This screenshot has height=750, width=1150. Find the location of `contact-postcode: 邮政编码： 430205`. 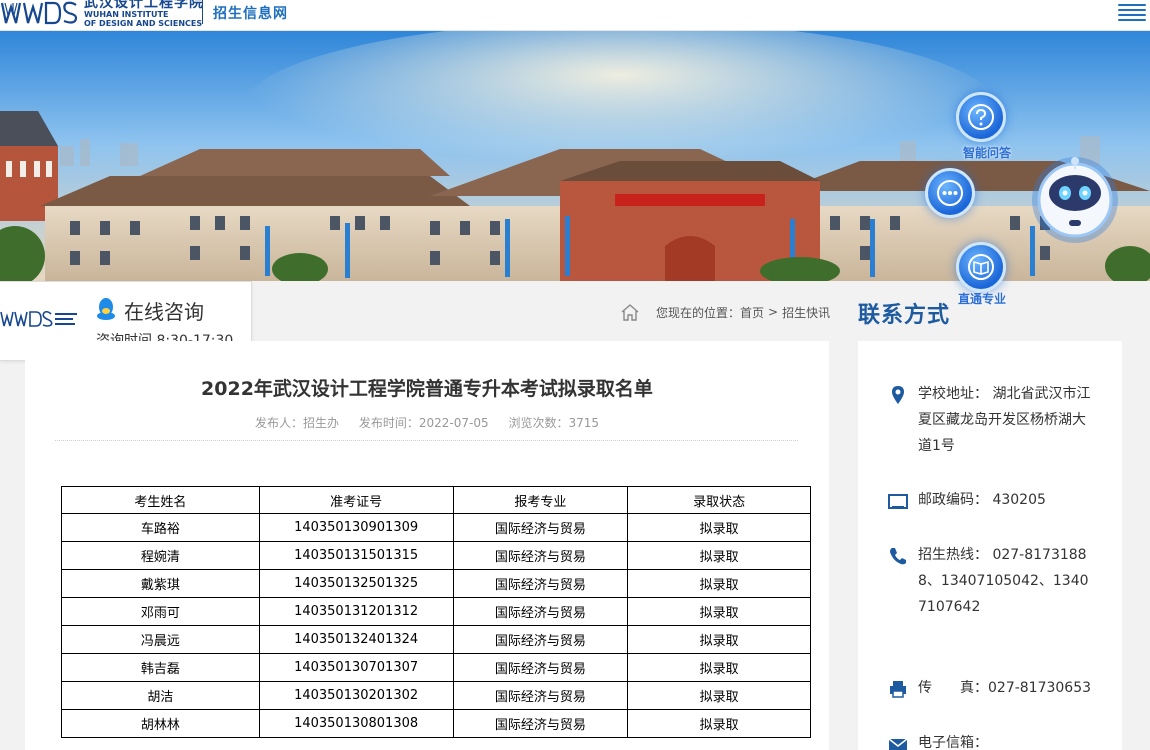

contact-postcode: 邮政编码： 430205 is located at coordinates (990, 500).